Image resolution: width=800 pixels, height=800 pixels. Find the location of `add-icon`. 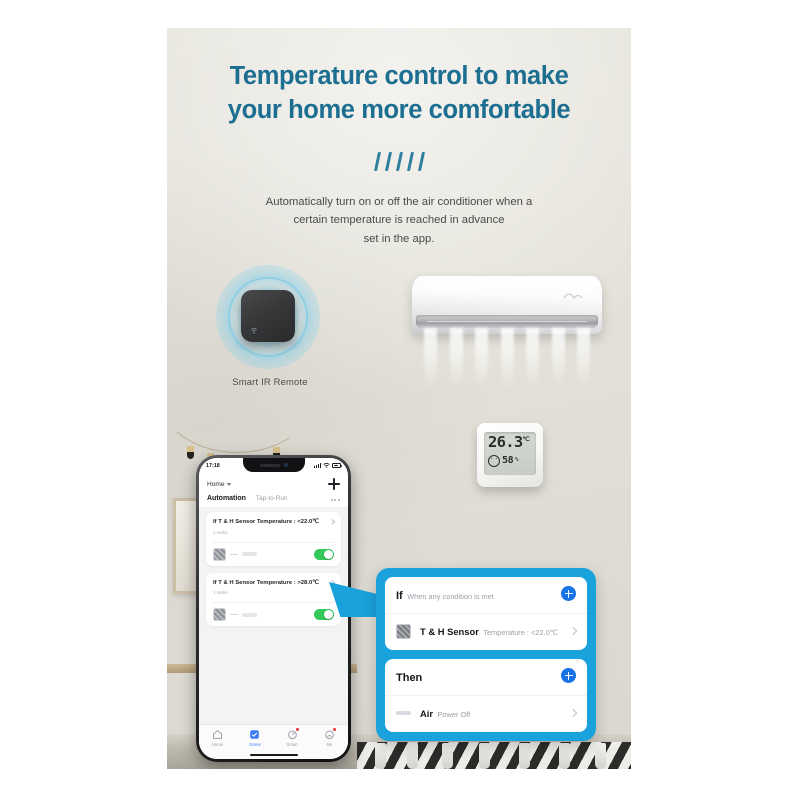

add-icon is located at coordinates (334, 484).